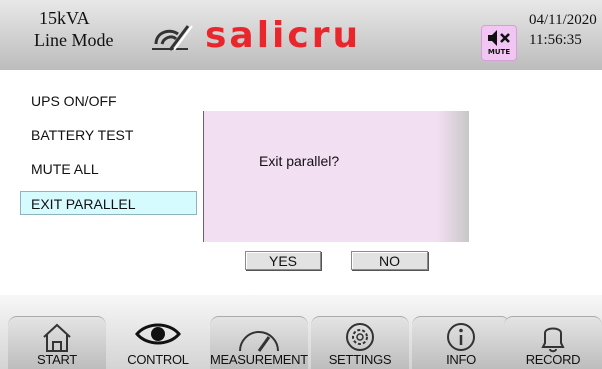 This screenshot has height=369, width=602. Describe the element at coordinates (555, 40) in the screenshot. I see `time-text: 11:56:35` at that location.